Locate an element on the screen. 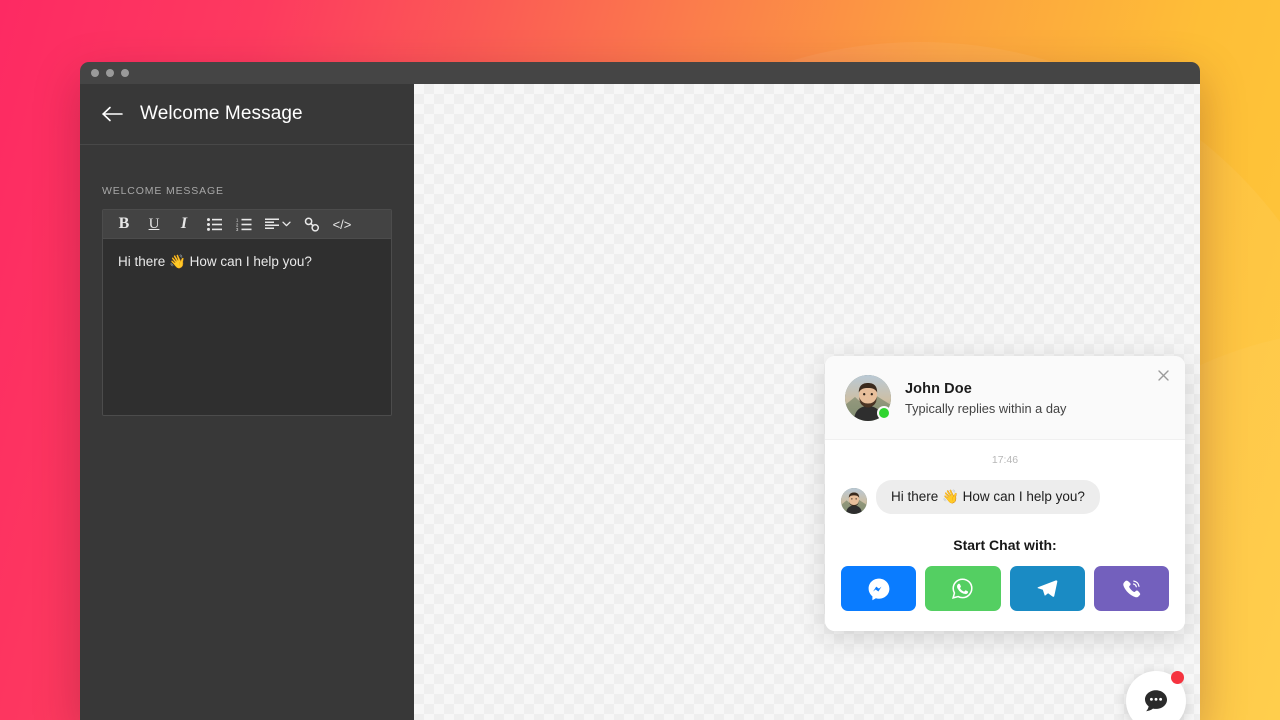 Image resolution: width=1280 pixels, height=720 pixels. chevron-down-icon is located at coordinates (286, 224).